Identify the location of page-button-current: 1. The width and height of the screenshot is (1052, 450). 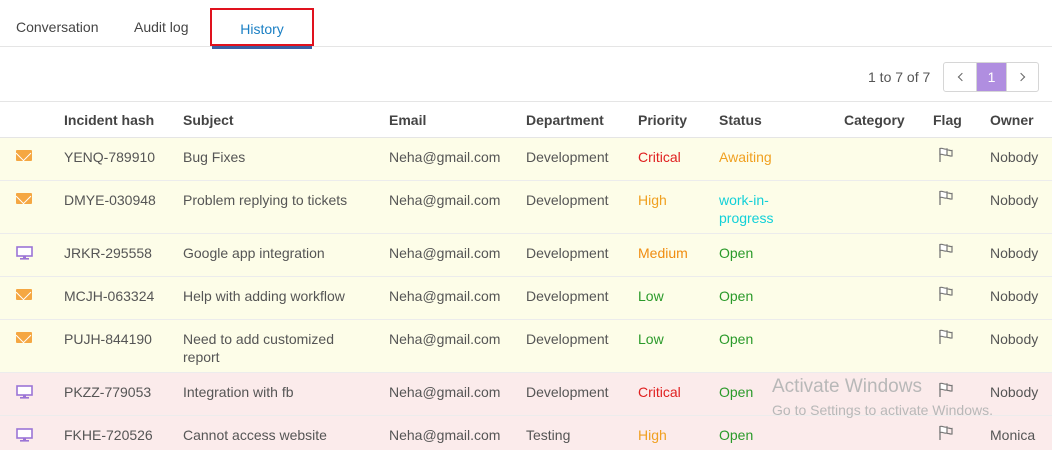
(991, 77).